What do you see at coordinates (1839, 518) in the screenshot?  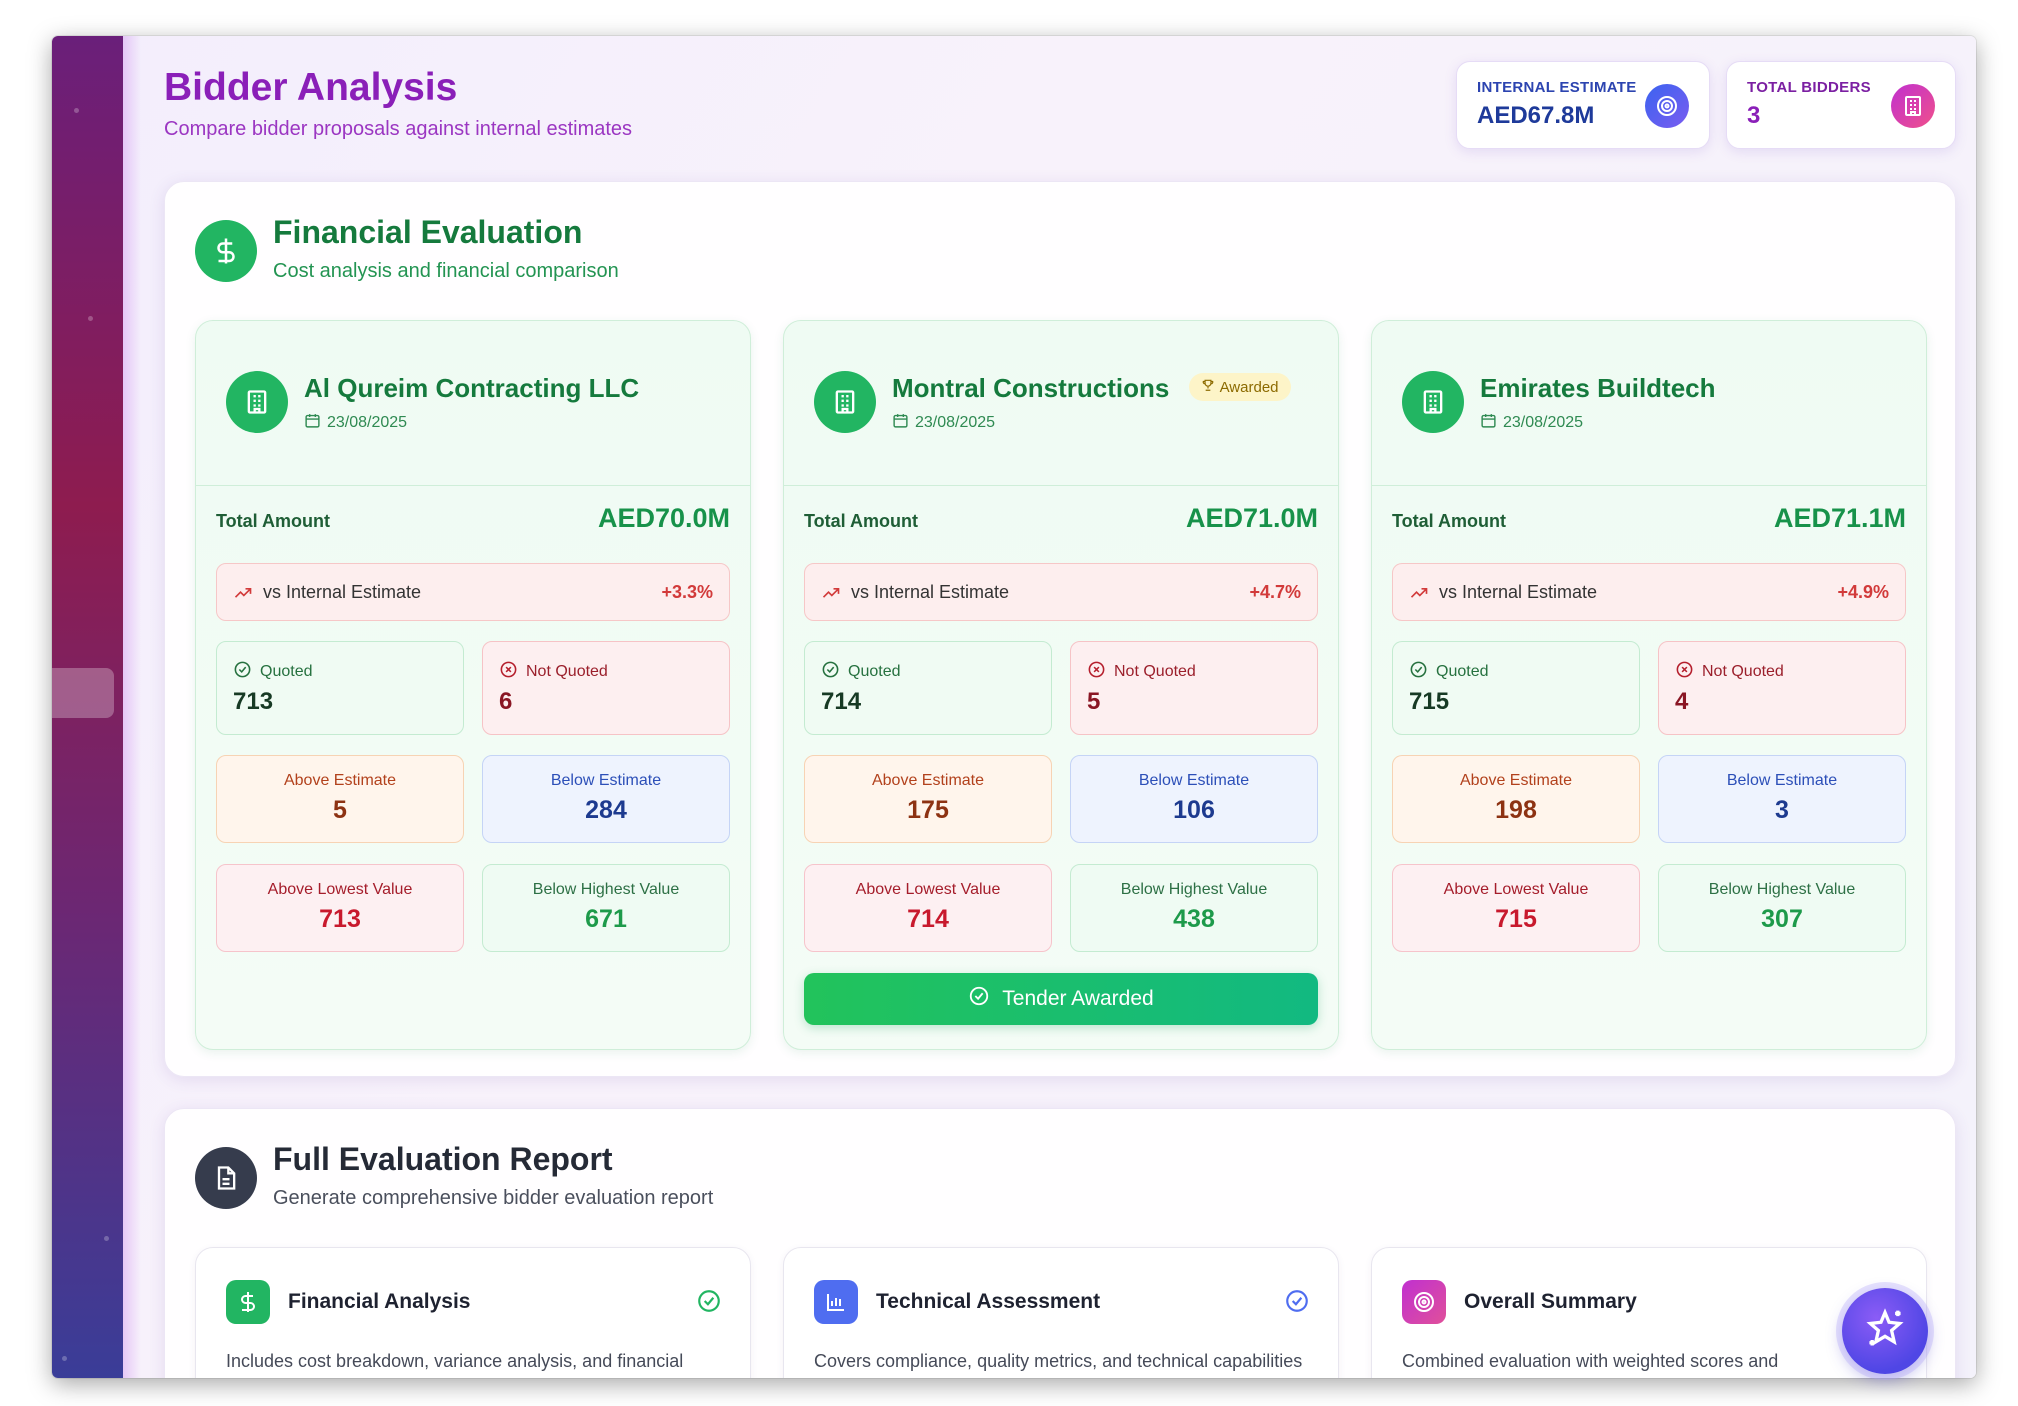 I see `total-amount-value: AED71.1M` at bounding box center [1839, 518].